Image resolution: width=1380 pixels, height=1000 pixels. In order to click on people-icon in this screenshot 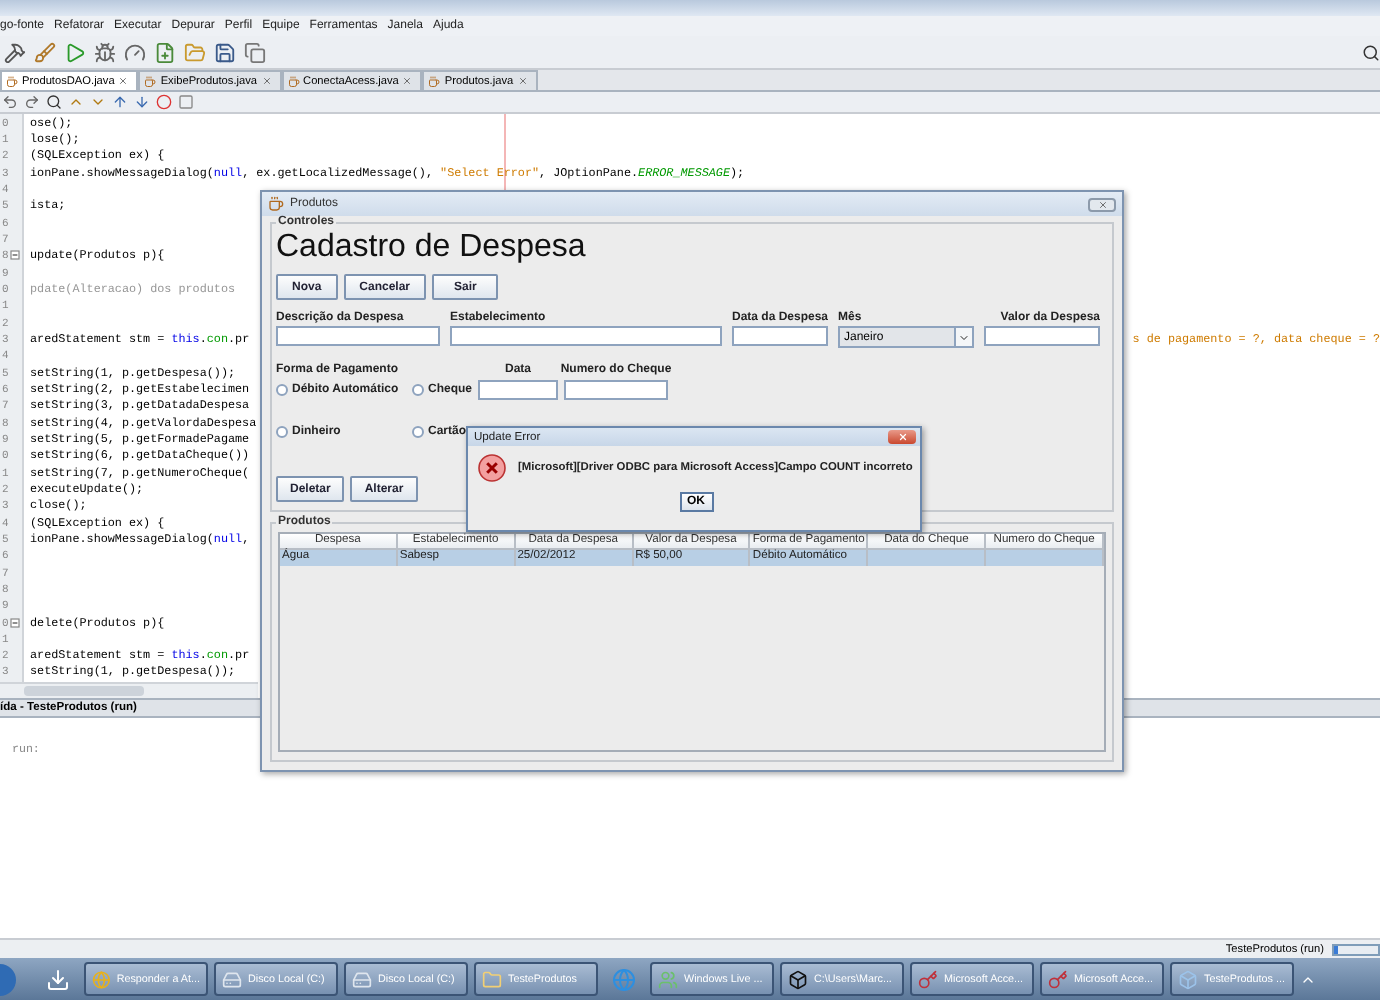, I will do `click(668, 979)`.